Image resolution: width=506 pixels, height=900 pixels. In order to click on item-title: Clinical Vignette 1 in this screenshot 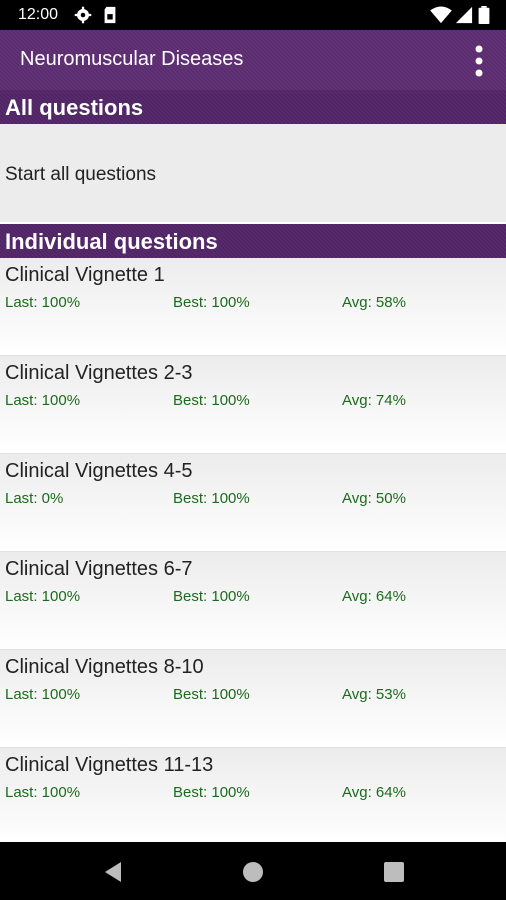, I will do `click(85, 275)`.